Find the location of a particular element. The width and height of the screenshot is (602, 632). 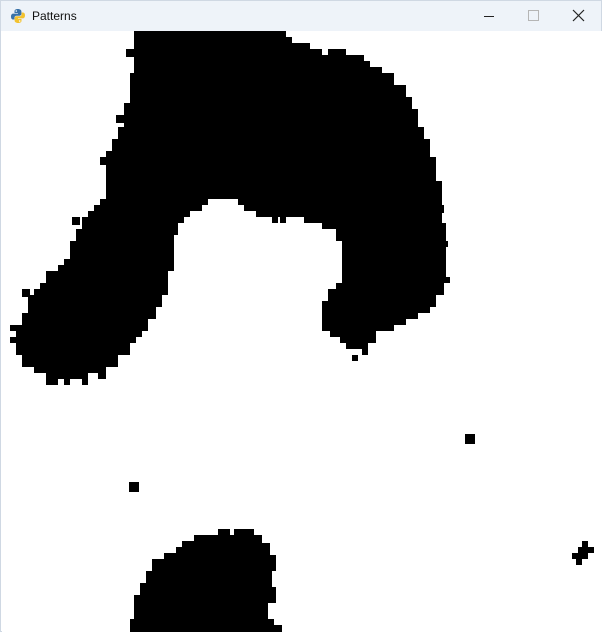

maximize-icon is located at coordinates (533, 15).